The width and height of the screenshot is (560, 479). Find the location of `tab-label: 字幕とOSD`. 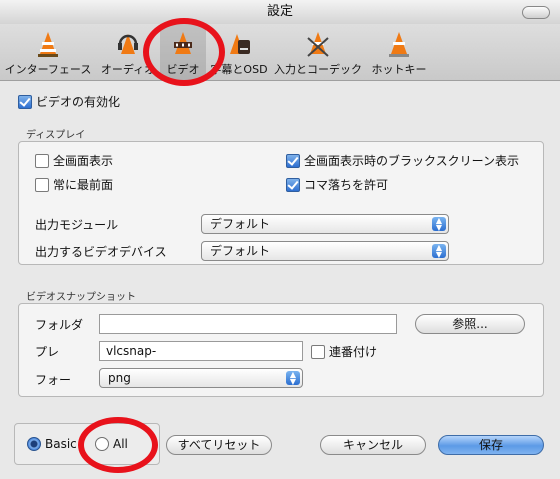

tab-label: 字幕とOSD is located at coordinates (239, 69).